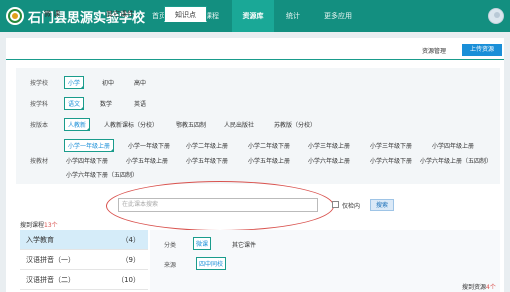 The width and height of the screenshot is (510, 292). Describe the element at coordinates (74, 82) in the screenshot. I see `filter-school-primary: 小学` at that location.